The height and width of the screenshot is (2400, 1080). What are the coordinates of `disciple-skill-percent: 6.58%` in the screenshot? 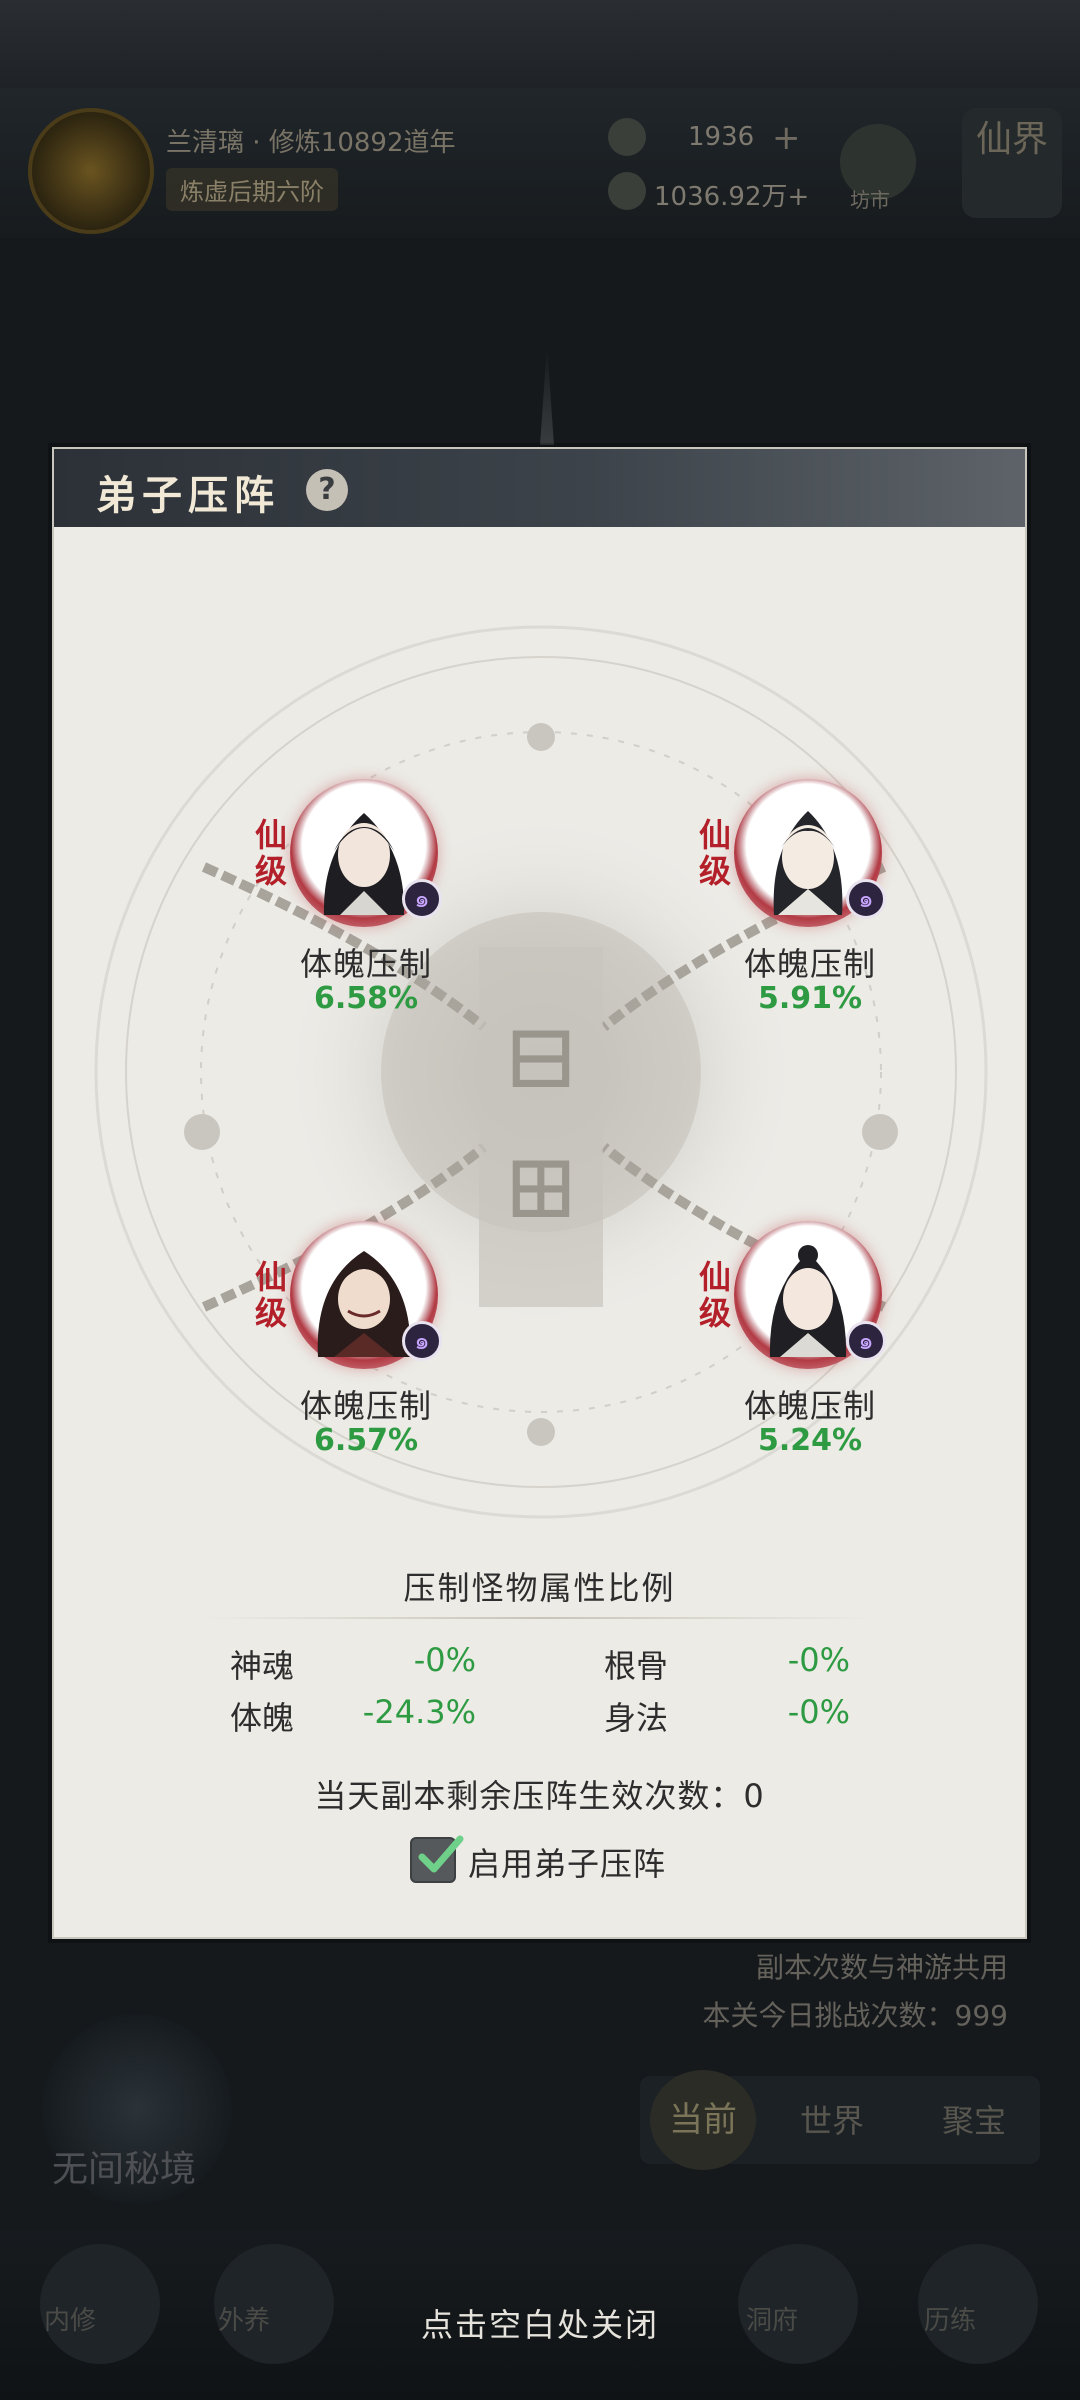 It's located at (366, 998).